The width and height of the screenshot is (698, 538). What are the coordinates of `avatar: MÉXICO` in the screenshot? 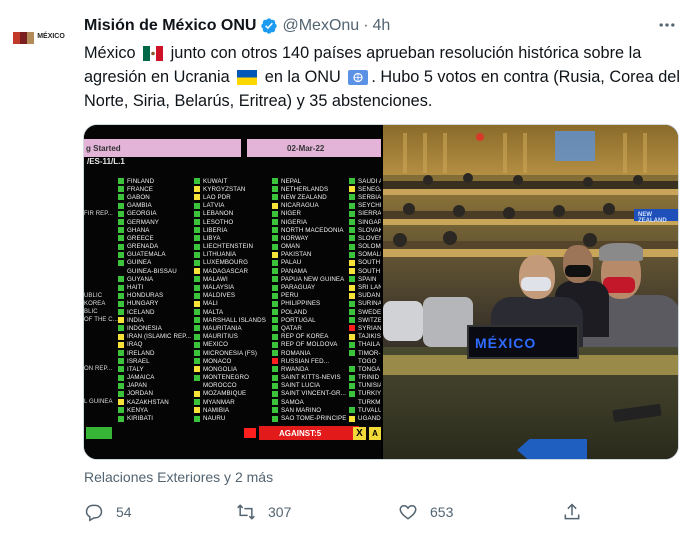 It's located at (39, 38).